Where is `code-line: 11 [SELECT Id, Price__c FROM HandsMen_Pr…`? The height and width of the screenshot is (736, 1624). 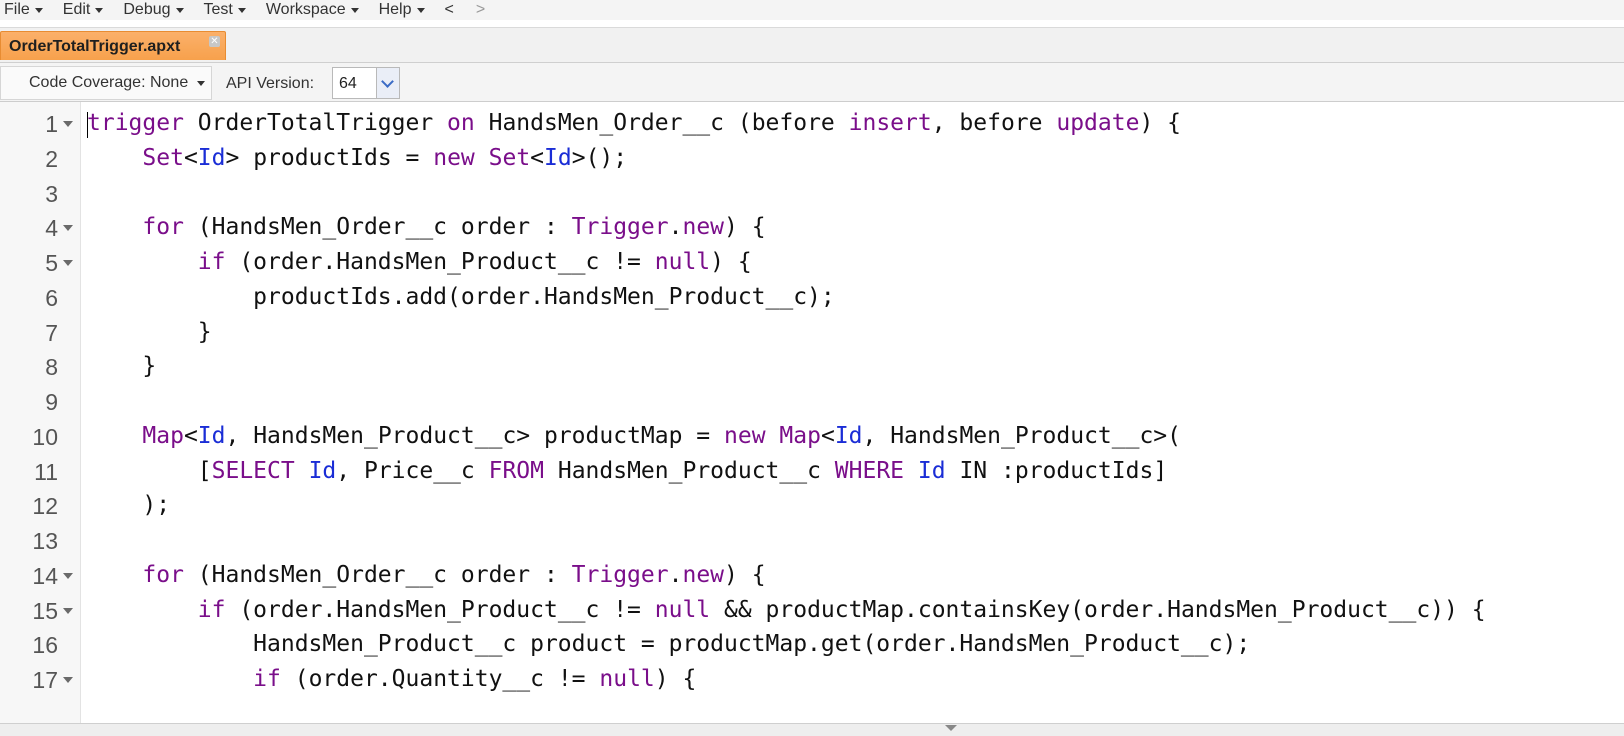 code-line: 11 [SELECT Id, Price__c FROM HandsMen_Pr… is located at coordinates (812, 471).